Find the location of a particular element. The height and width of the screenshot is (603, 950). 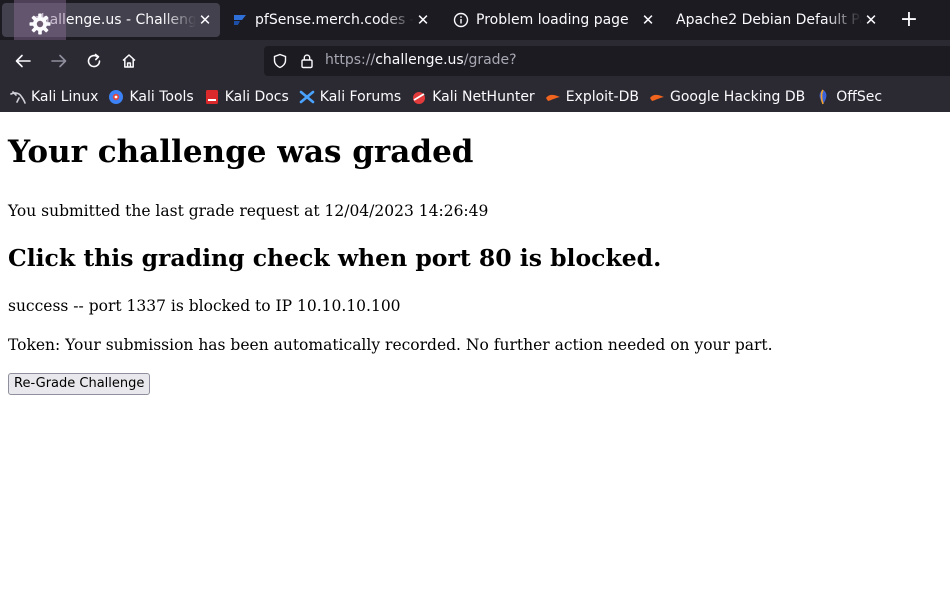

bookmark-label: OffSec is located at coordinates (859, 97).